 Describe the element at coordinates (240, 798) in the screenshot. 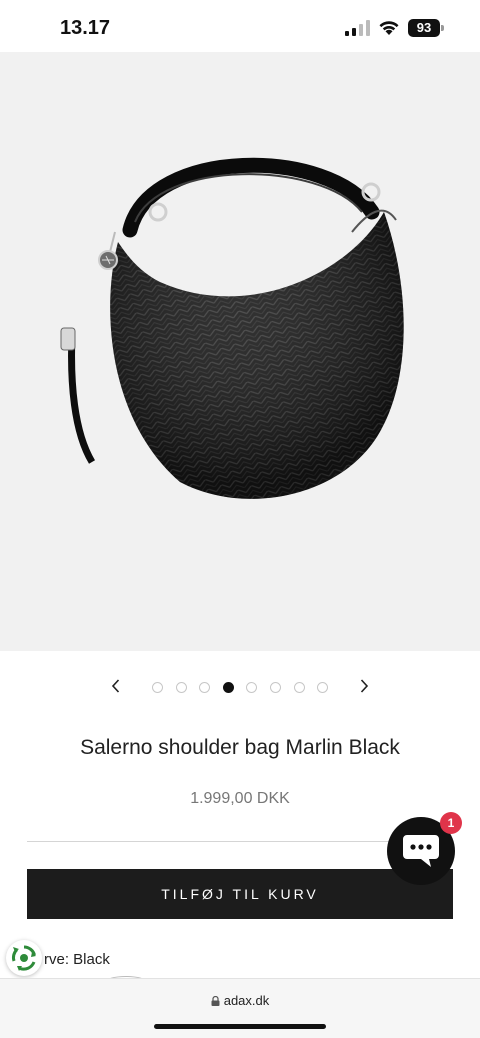

I see `product-price: 1.999,00 DKK` at that location.